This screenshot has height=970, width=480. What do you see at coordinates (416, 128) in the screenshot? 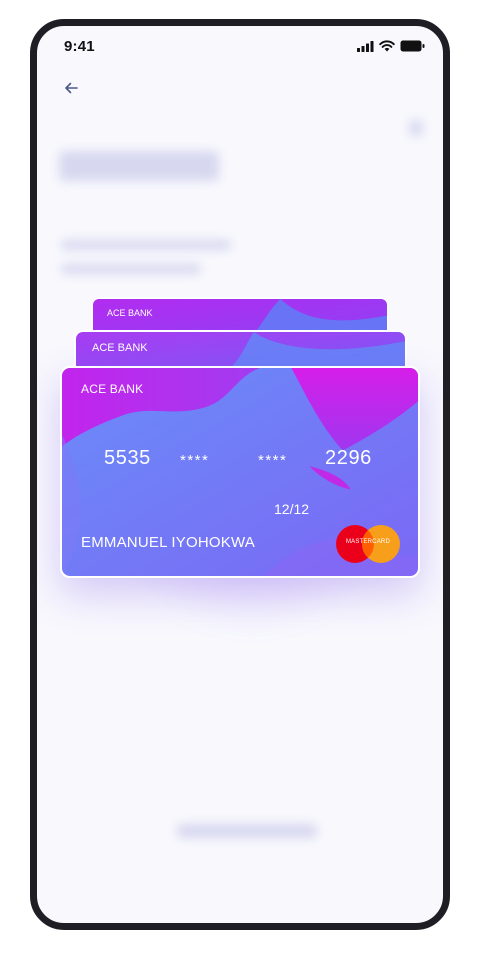
I see `blurred-menu-icon` at bounding box center [416, 128].